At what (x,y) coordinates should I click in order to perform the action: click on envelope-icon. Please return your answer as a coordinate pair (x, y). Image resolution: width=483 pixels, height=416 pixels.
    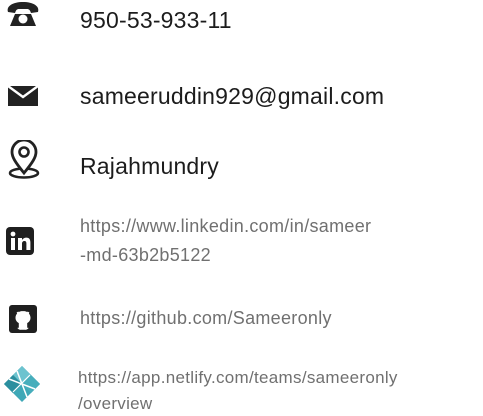
    Looking at the image, I should click on (23, 96).